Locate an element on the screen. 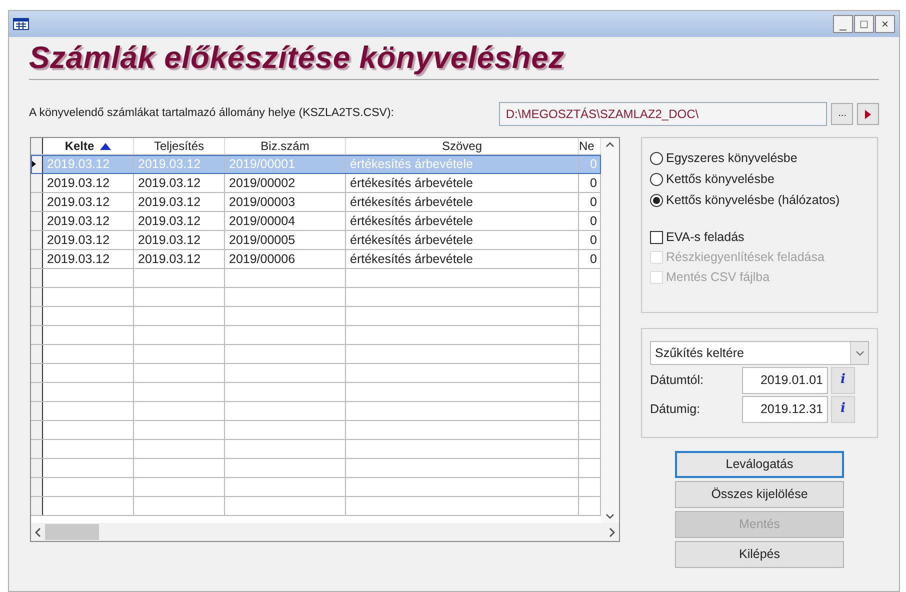 This screenshot has width=906, height=592. filter-dropdown: Szűkítés keltére is located at coordinates (759, 353).